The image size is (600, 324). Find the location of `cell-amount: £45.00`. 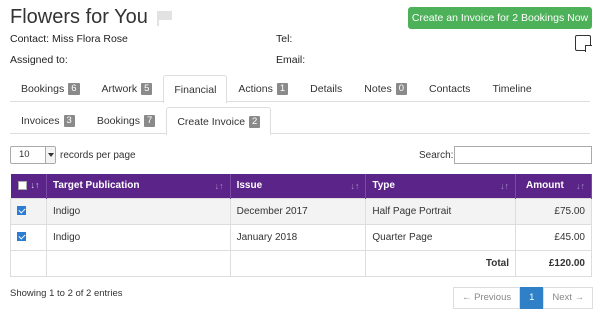

cell-amount: £45.00 is located at coordinates (553, 237).